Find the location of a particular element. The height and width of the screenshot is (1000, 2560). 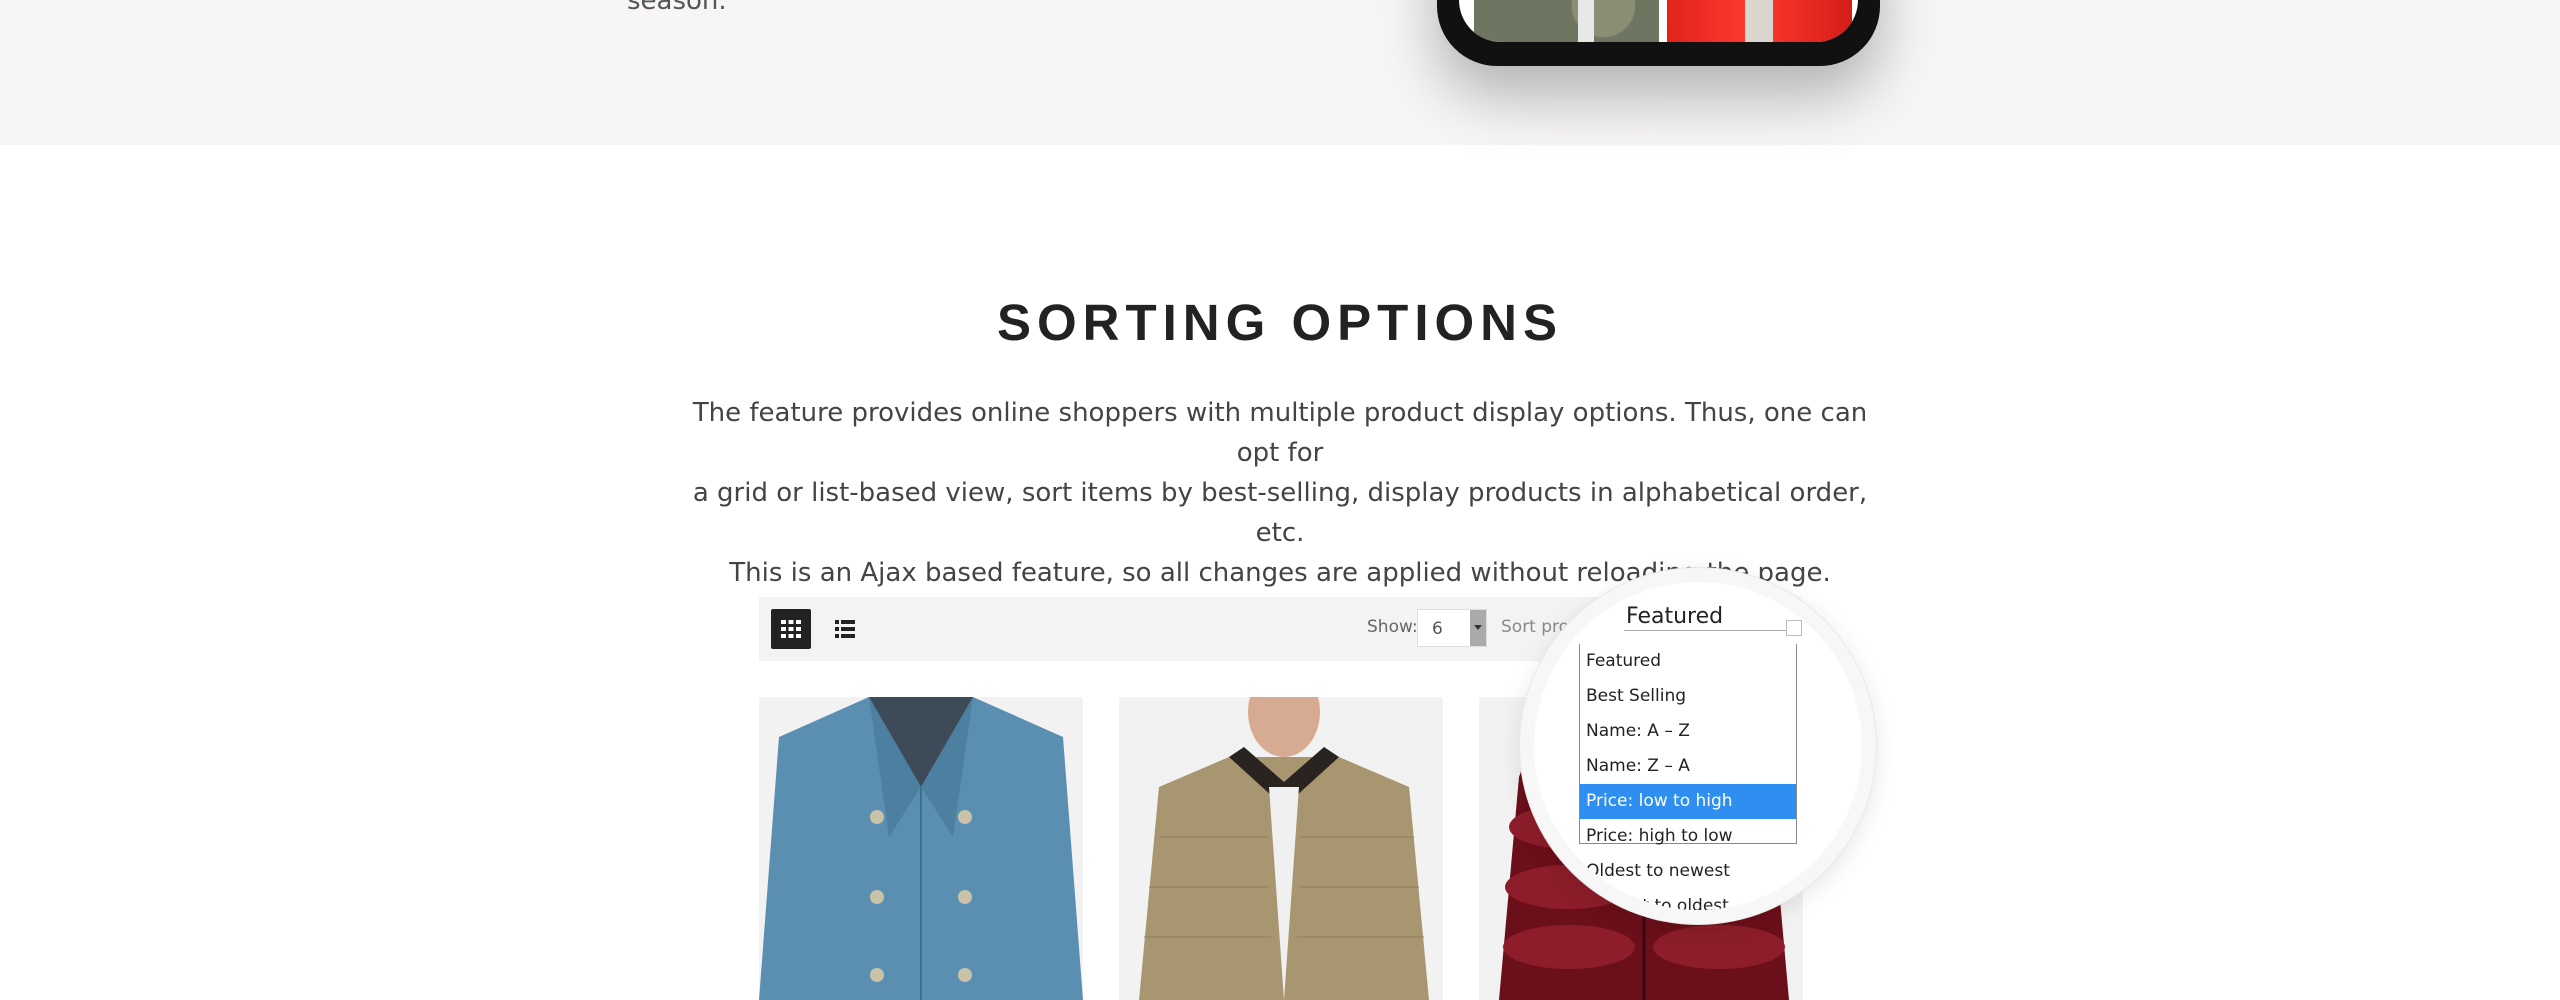

sort-option: Name: A – Z is located at coordinates (1688, 731).